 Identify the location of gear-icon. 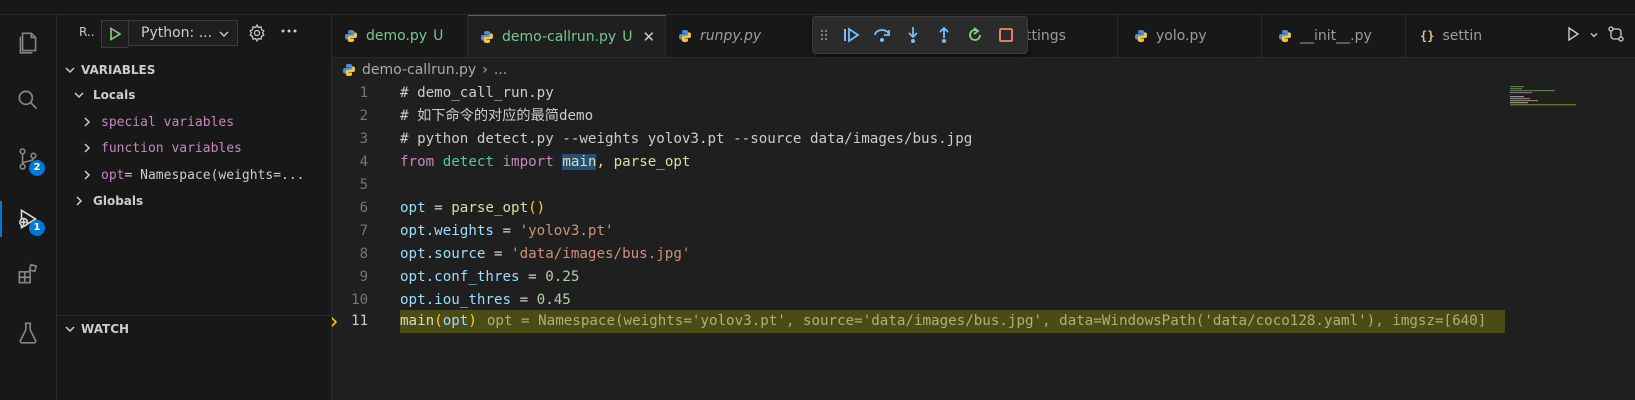
(257, 33).